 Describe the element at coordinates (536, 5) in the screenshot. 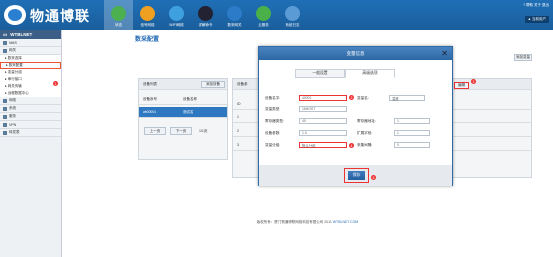

I see `help-links: ? 帮助 关于 退出` at that location.